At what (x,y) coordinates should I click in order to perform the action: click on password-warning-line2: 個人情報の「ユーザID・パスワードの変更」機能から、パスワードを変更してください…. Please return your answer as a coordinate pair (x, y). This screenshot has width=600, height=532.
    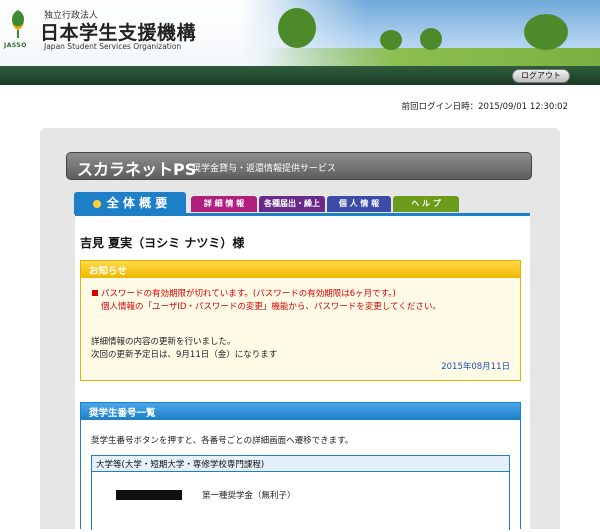
    Looking at the image, I should click on (271, 307).